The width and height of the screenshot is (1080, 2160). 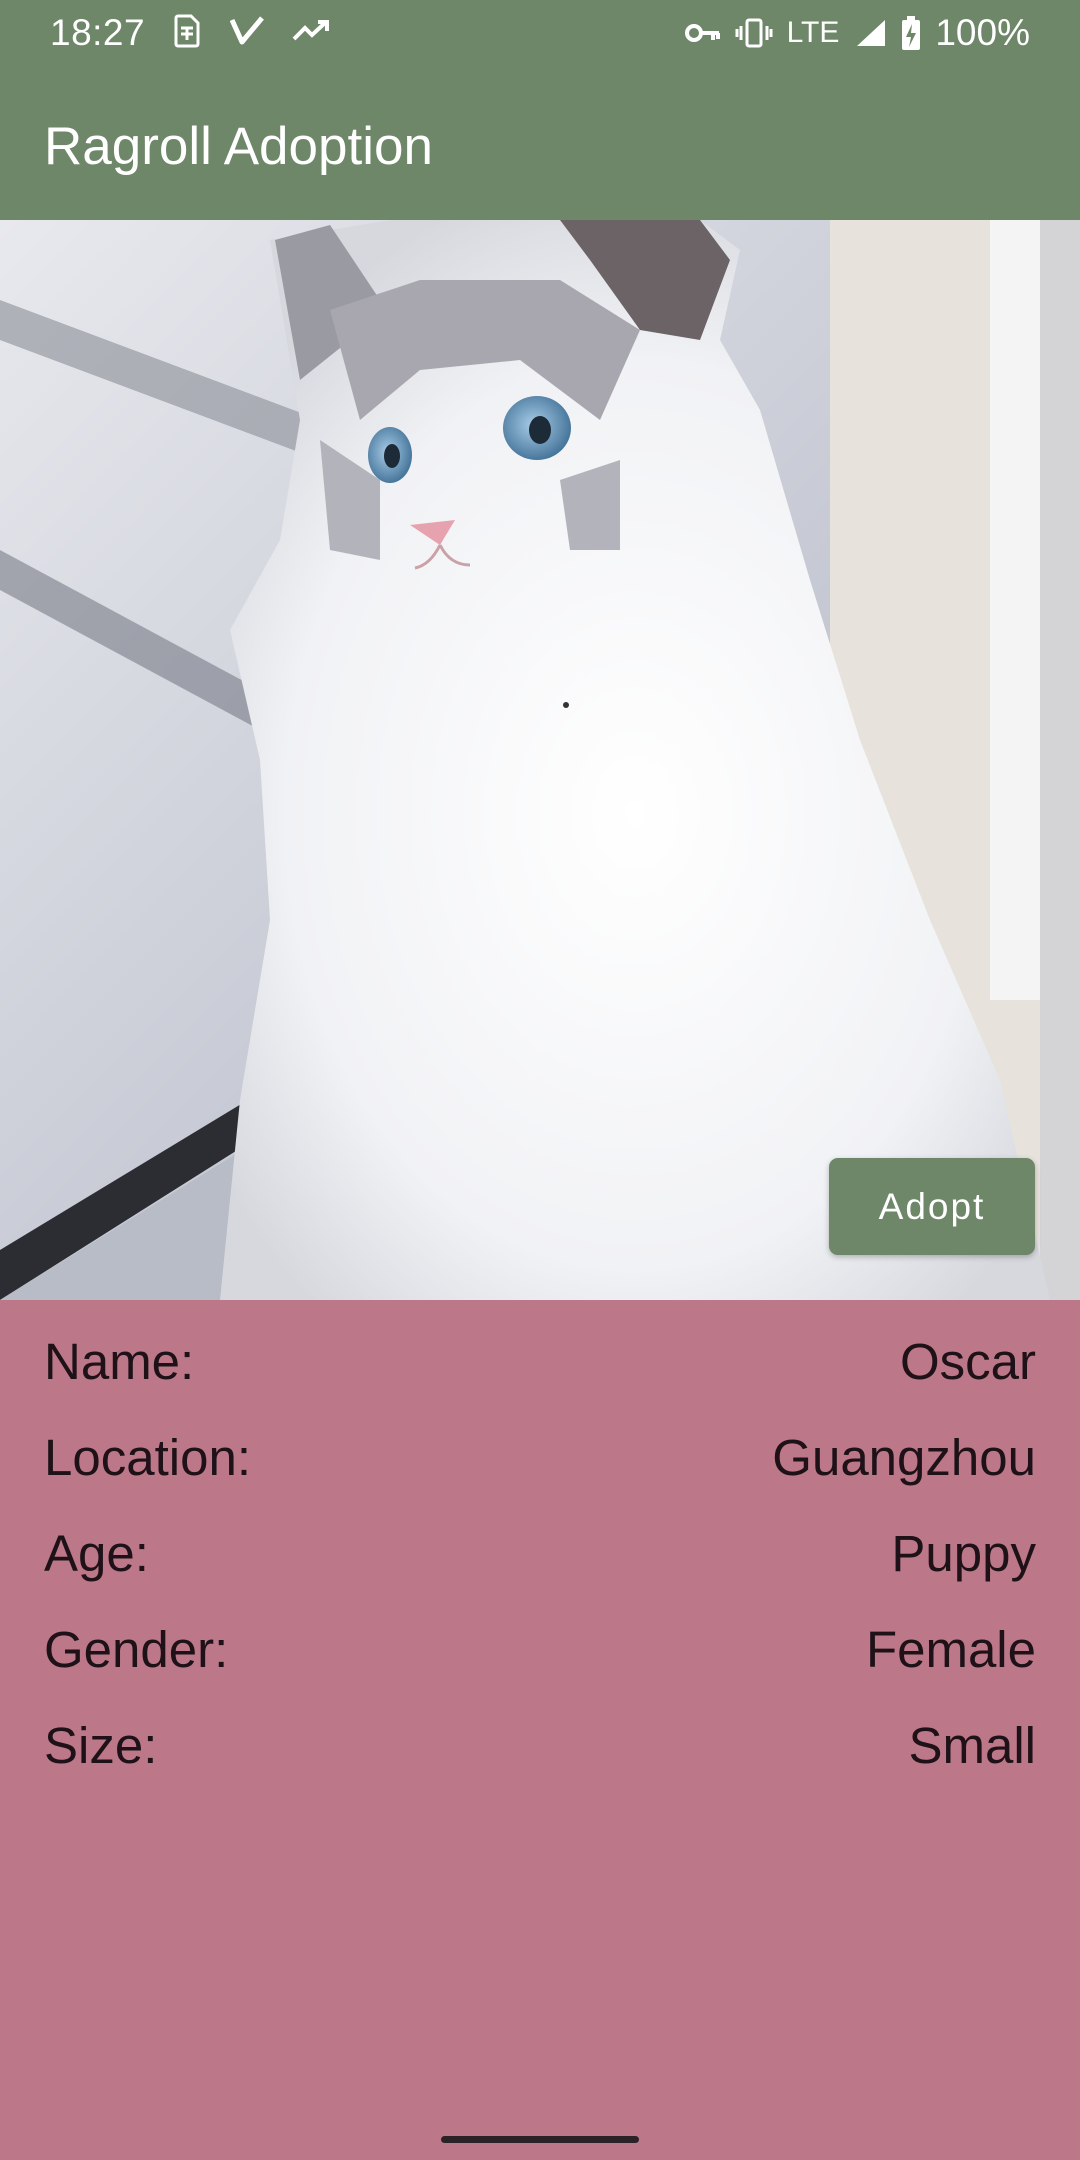 I want to click on detail-row-age: Age: Puppy, so click(x=540, y=1553).